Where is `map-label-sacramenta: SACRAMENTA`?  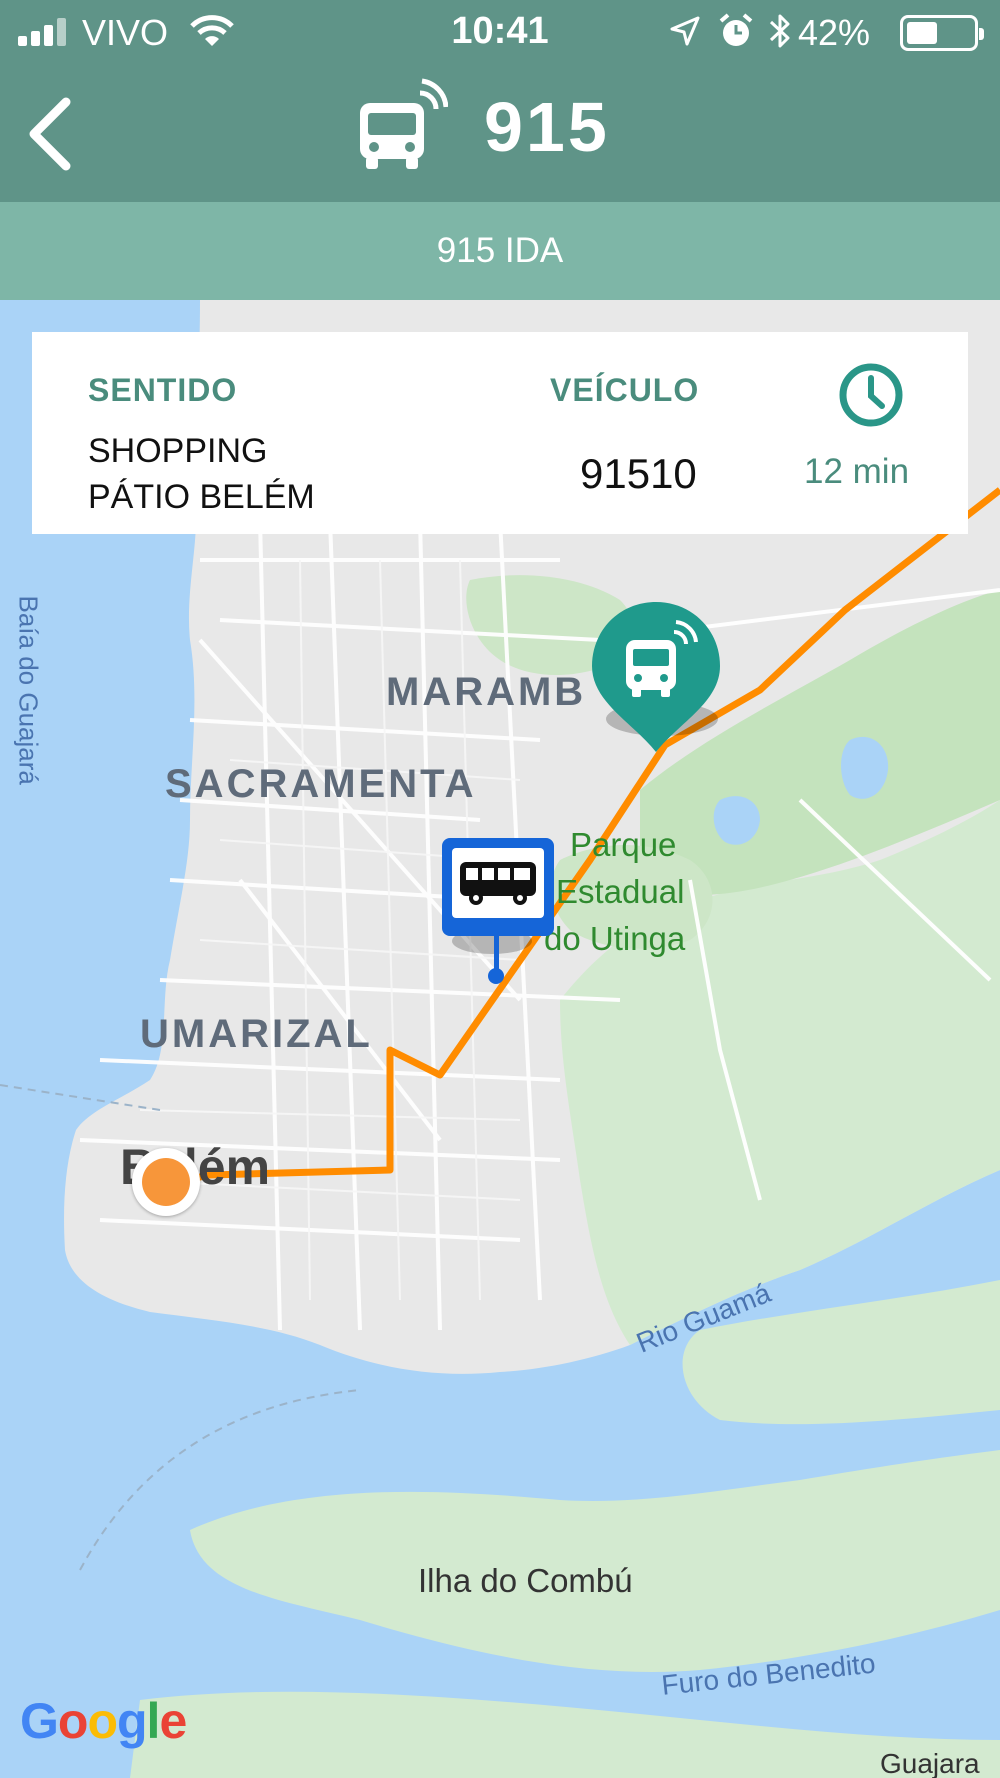
map-label-sacramenta: SACRAMENTA is located at coordinates (321, 784).